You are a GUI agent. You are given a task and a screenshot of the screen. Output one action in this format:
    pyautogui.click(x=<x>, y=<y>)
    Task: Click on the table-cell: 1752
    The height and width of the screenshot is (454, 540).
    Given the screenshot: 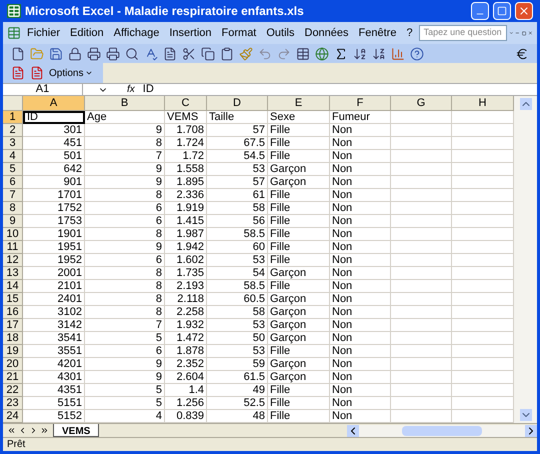 What is the action you would take?
    pyautogui.click(x=54, y=208)
    